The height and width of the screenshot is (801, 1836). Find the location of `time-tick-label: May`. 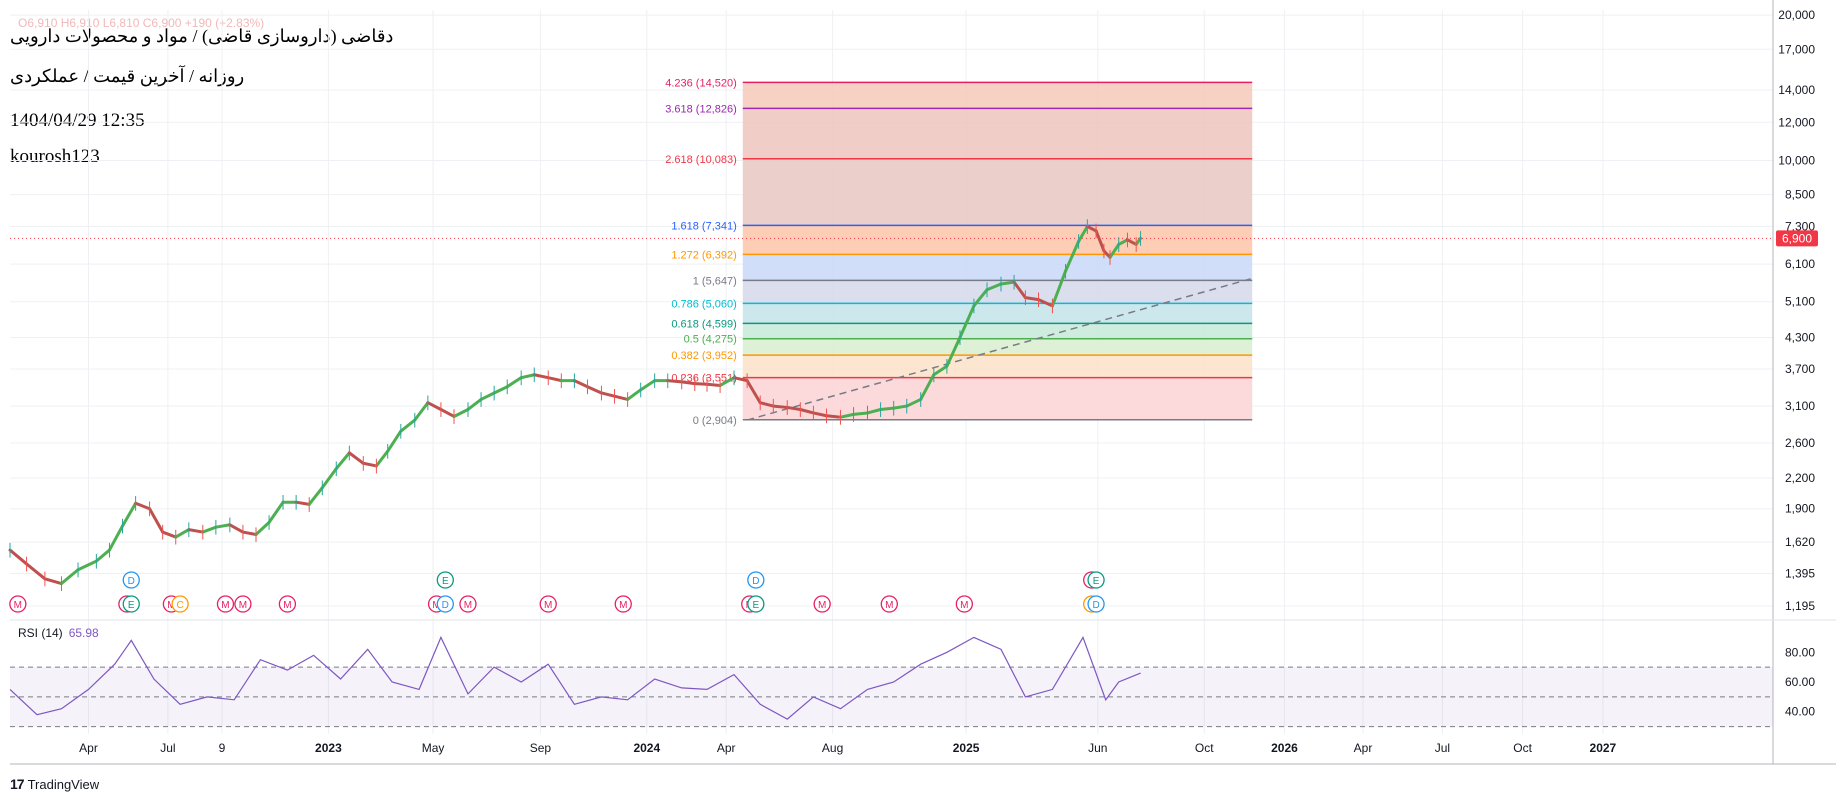

time-tick-label: May is located at coordinates (433, 748).